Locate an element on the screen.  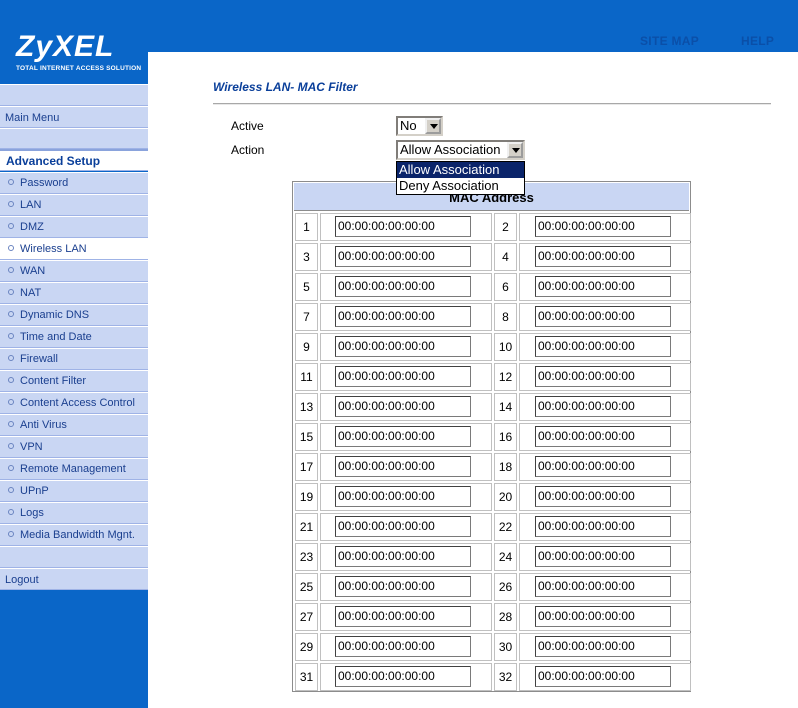
sidebar-item-wan: WAN is located at coordinates (74, 271).